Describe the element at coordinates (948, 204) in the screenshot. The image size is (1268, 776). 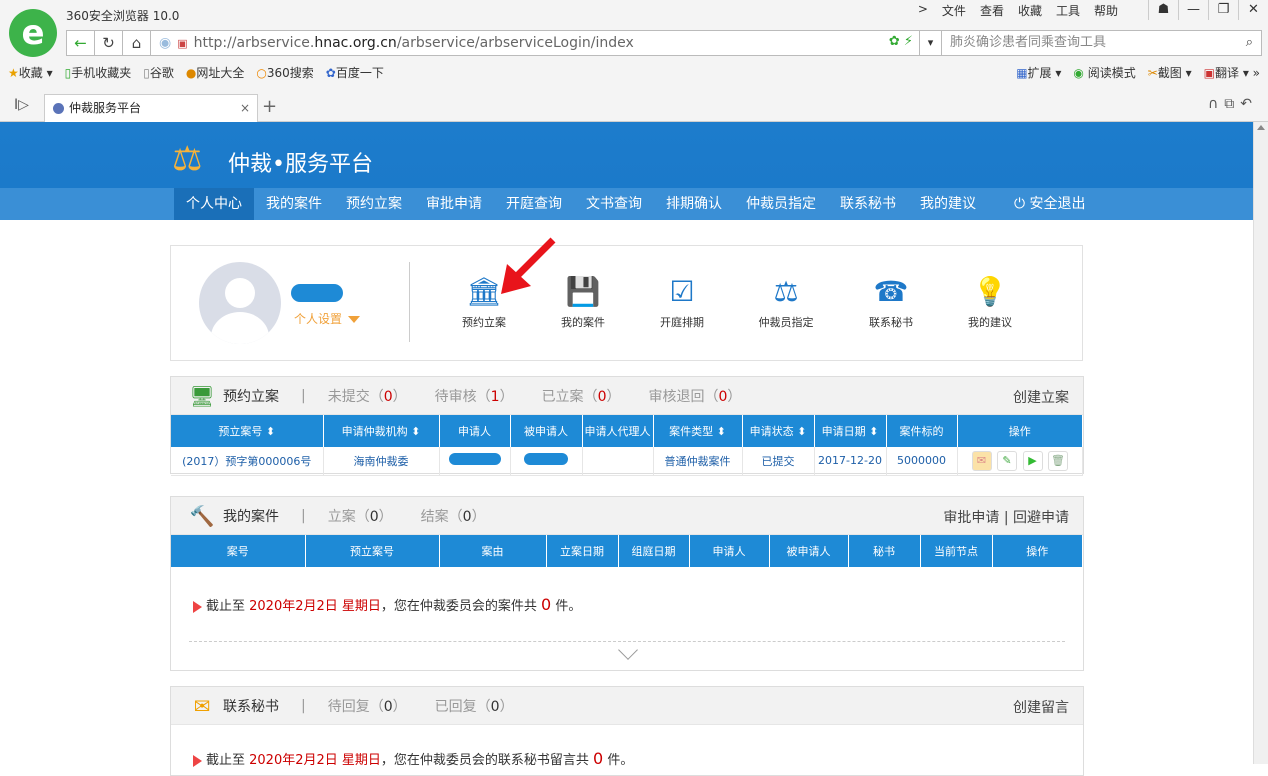
I see `nav-suggestions: 我的建议` at that location.